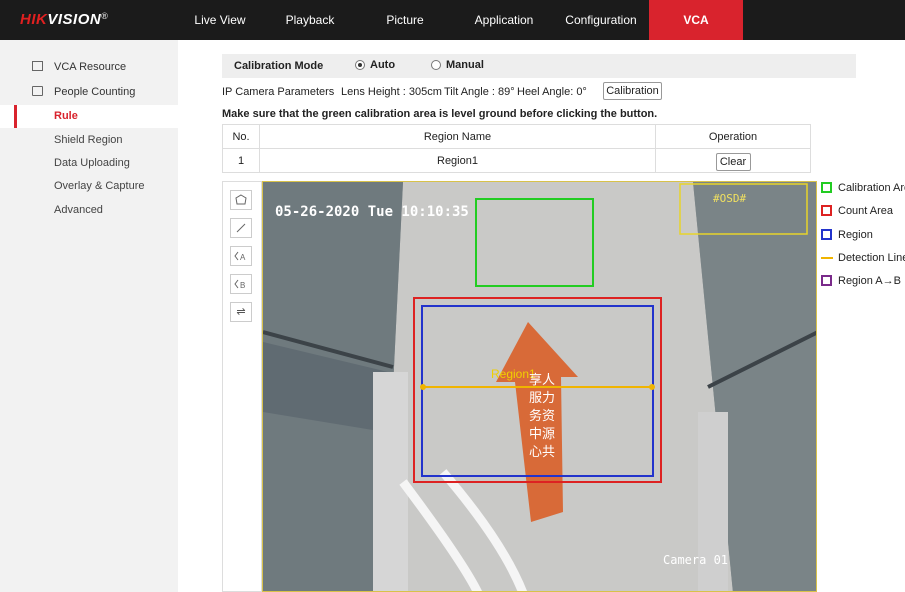 This screenshot has height=592, width=905. Describe the element at coordinates (504, 20) in the screenshot. I see `tab-application: Application` at that location.